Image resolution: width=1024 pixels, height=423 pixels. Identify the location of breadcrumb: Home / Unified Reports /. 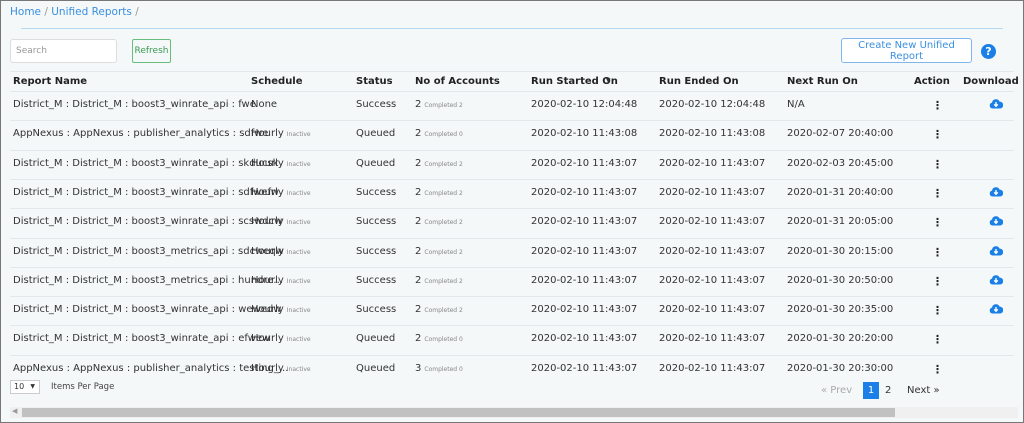
(74, 12).